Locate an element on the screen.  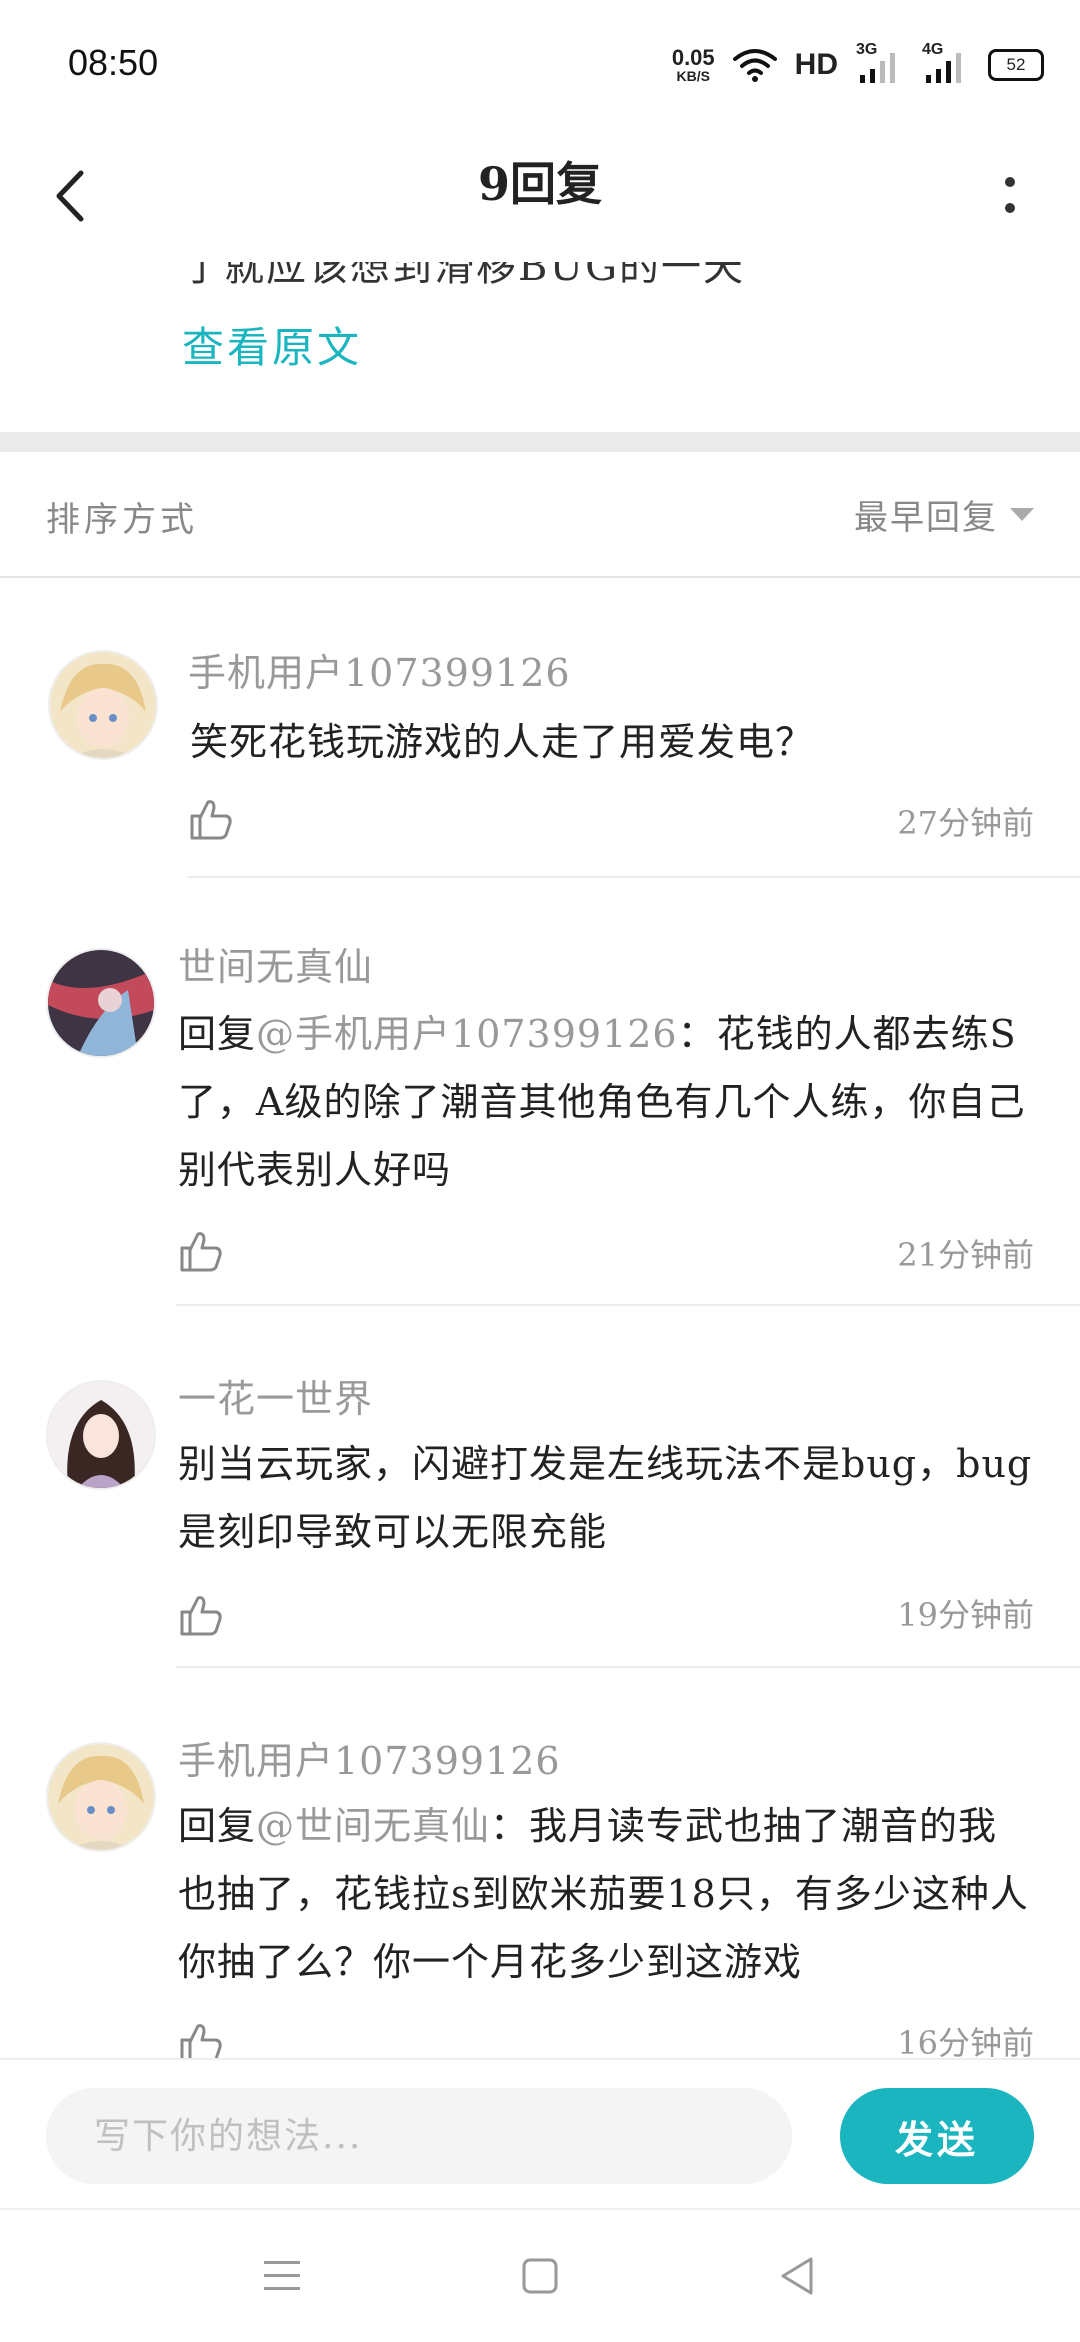
menu-icon is located at coordinates (282, 2275).